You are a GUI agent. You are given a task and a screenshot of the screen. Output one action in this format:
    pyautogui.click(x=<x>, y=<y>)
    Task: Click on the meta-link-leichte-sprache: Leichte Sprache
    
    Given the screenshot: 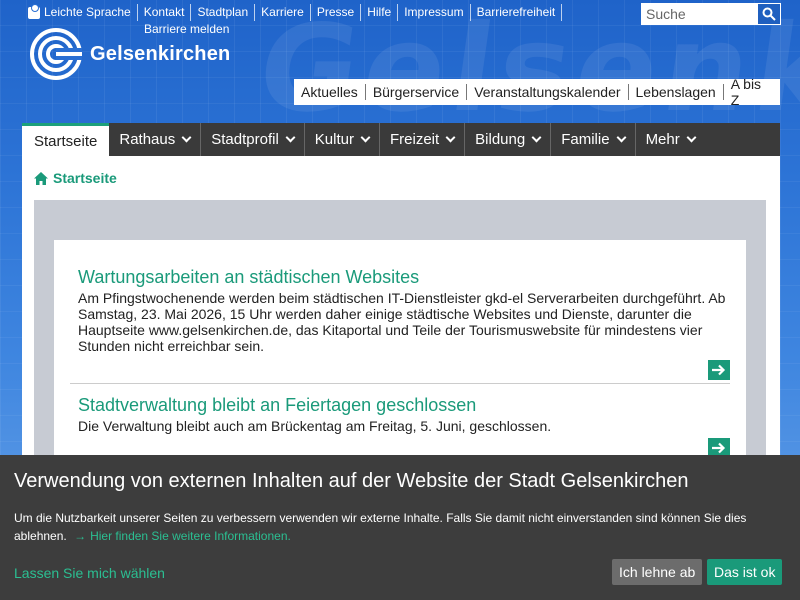 What is the action you would take?
    pyautogui.click(x=83, y=12)
    